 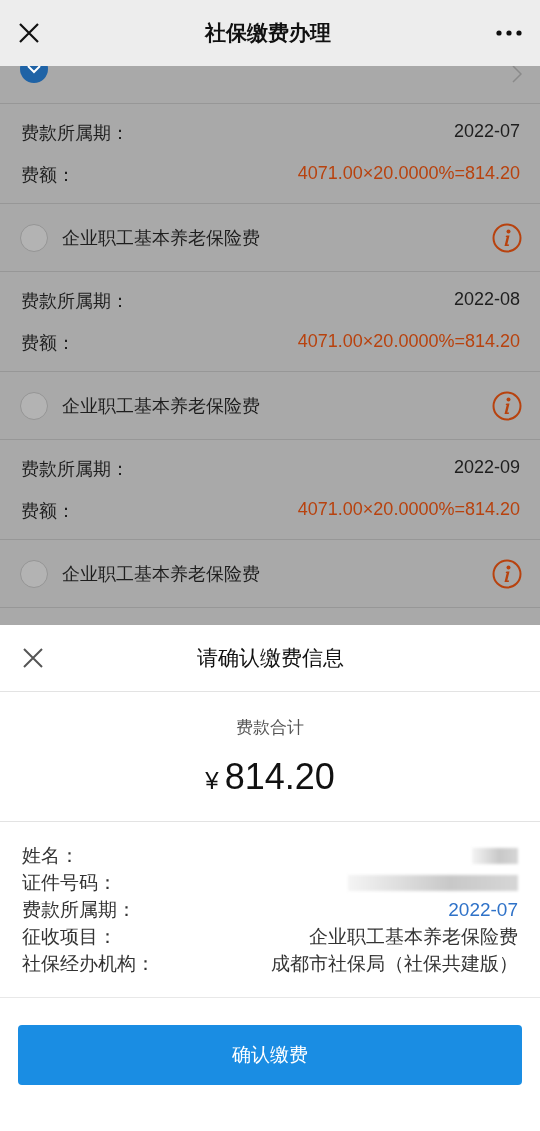 What do you see at coordinates (270, 658) in the screenshot?
I see `sheet-title: 请确认缴费信息` at bounding box center [270, 658].